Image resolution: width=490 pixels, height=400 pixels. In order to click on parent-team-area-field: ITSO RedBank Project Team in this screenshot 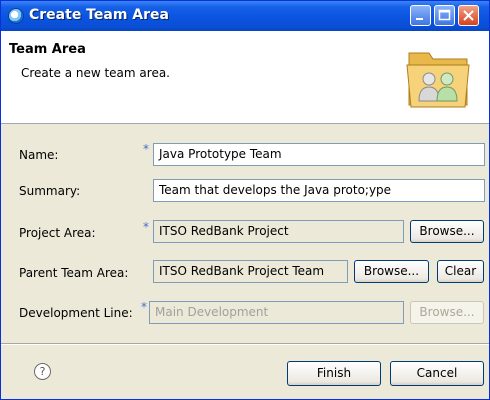, I will do `click(250, 271)`.